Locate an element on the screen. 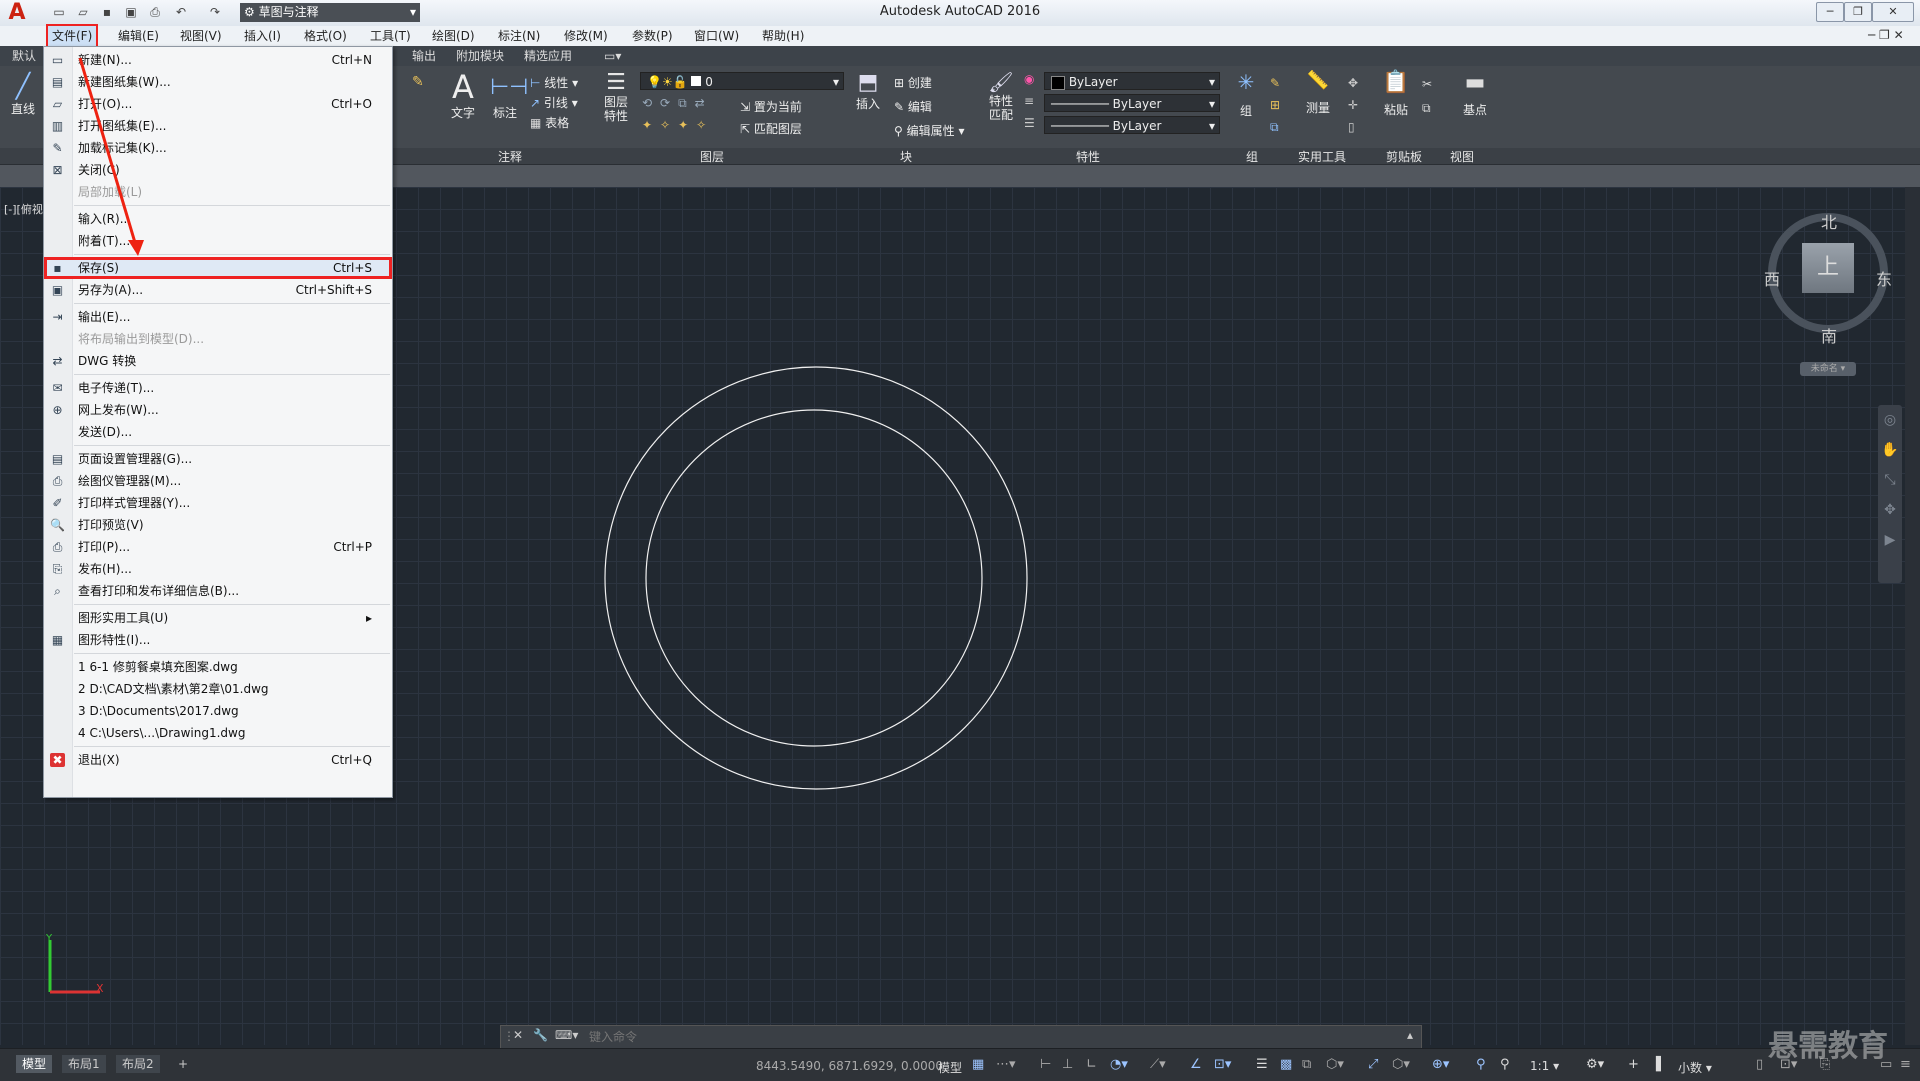 The width and height of the screenshot is (1920, 1081). pan-icon: ✋ is located at coordinates (1890, 450).